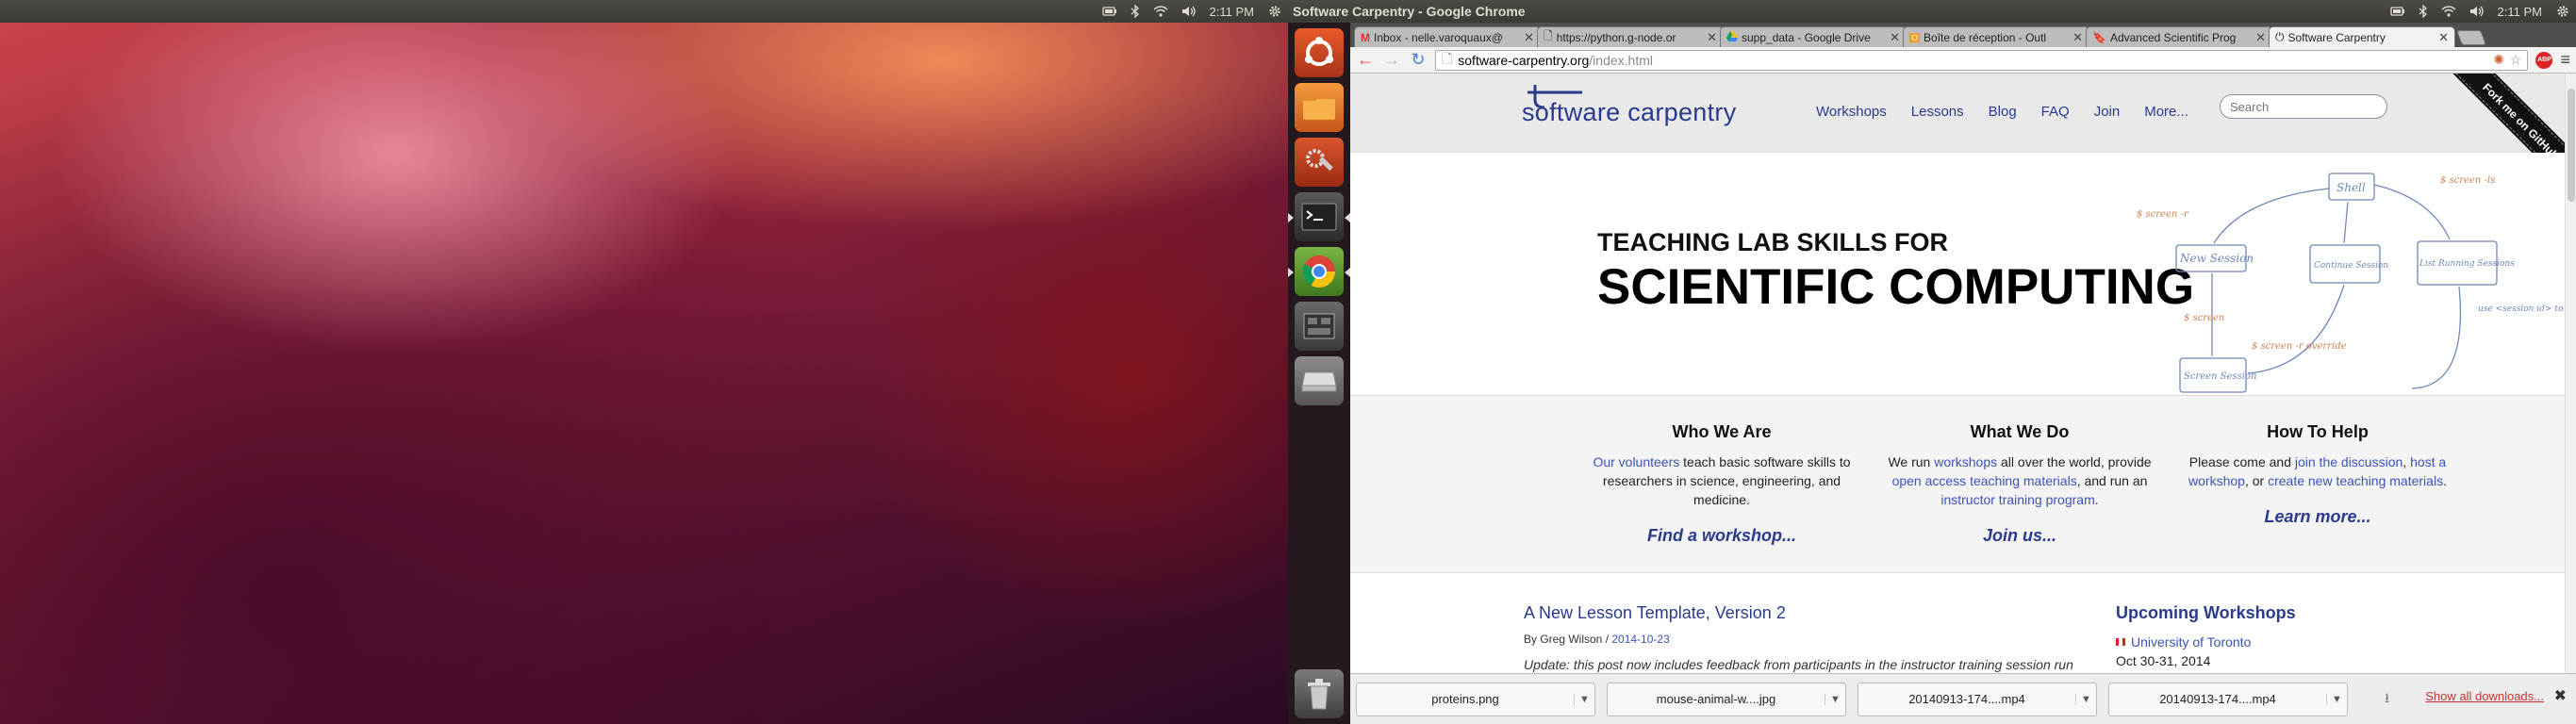 This screenshot has width=2576, height=724. What do you see at coordinates (2362, 36) in the screenshot?
I see `tab-software-carpentry: ⏻ Software Carpentry ✕` at bounding box center [2362, 36].